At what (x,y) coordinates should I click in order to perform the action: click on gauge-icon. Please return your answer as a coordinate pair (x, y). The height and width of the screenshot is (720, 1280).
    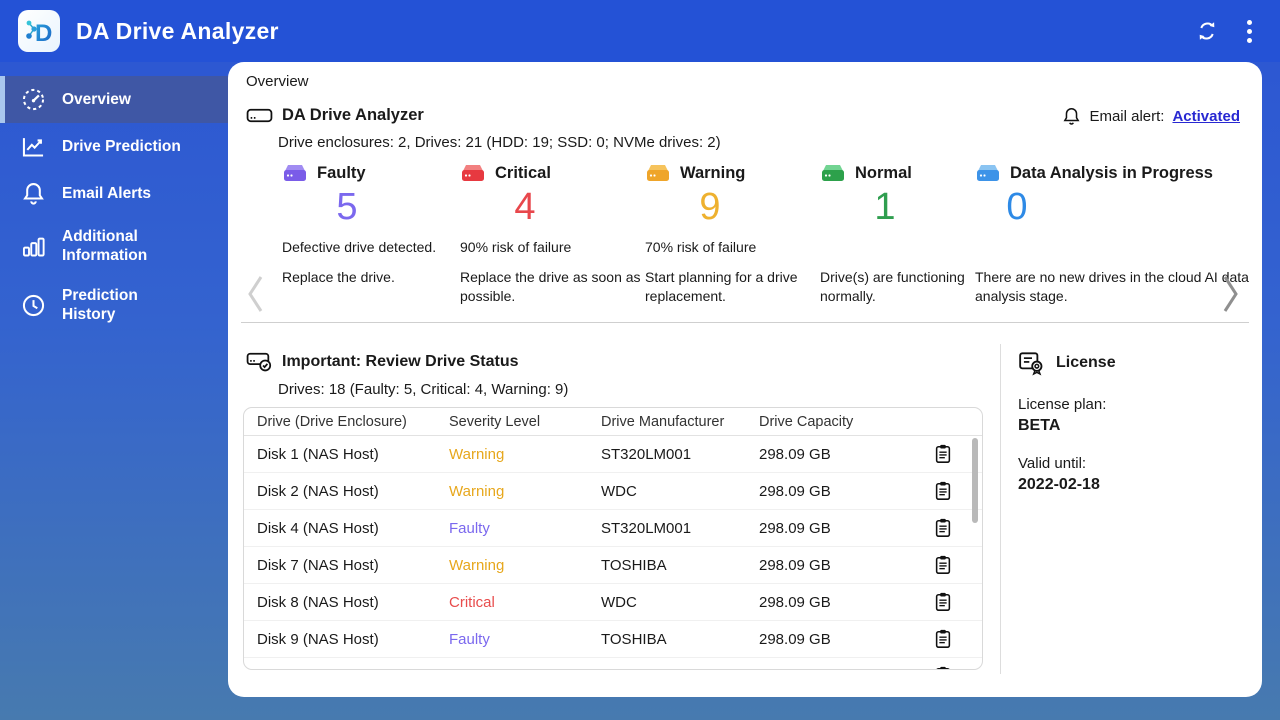
    Looking at the image, I should click on (33, 99).